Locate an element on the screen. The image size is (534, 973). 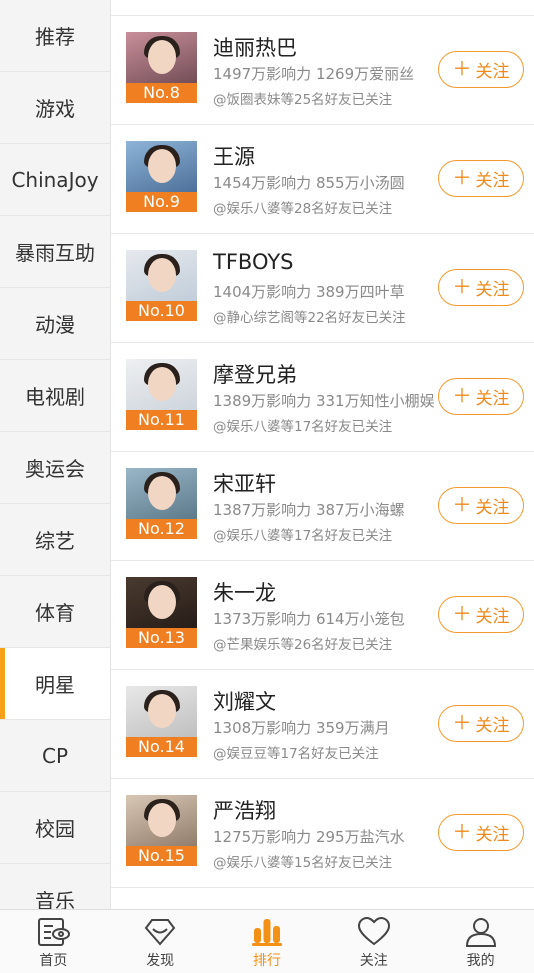
star-avatar: No.9 is located at coordinates (161, 176).